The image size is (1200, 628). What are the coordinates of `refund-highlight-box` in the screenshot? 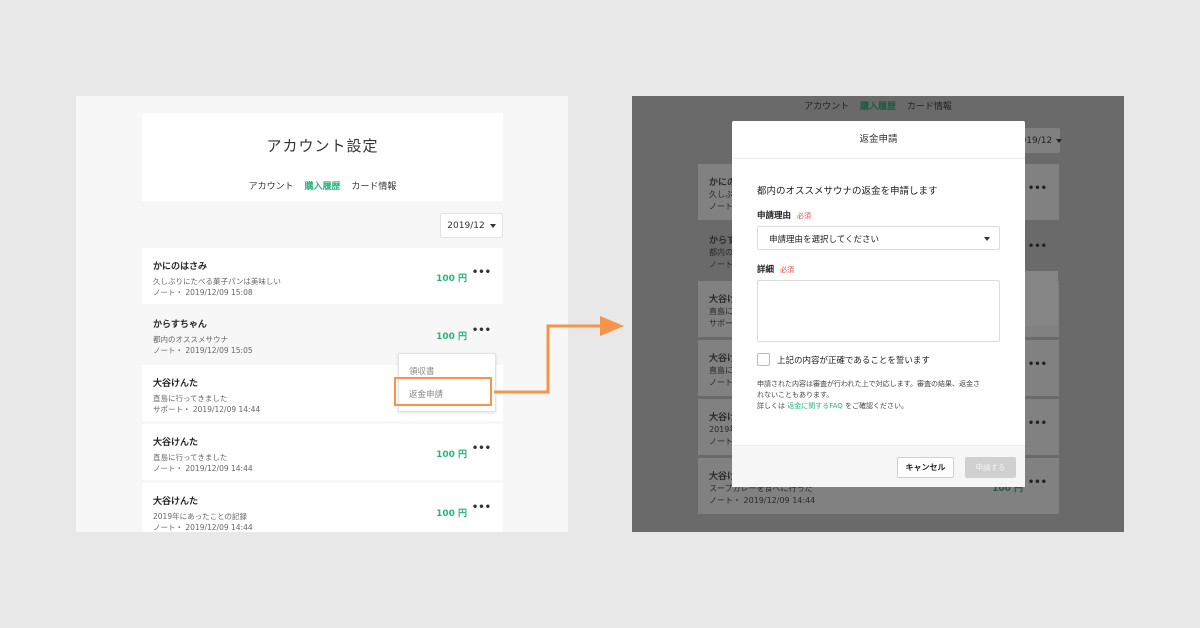 It's located at (443, 391).